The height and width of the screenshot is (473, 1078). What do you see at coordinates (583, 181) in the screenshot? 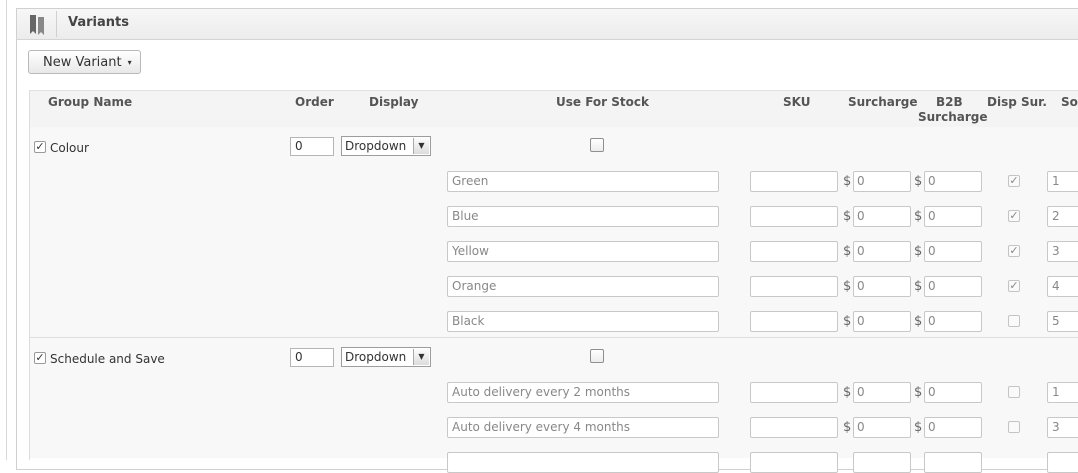
I see `variant-name-input: Green` at bounding box center [583, 181].